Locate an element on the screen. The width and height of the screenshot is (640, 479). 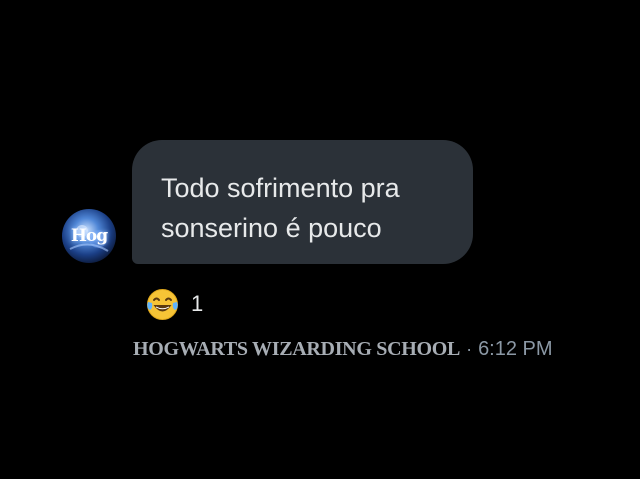
sender-avatar: Hog is located at coordinates (89, 236).